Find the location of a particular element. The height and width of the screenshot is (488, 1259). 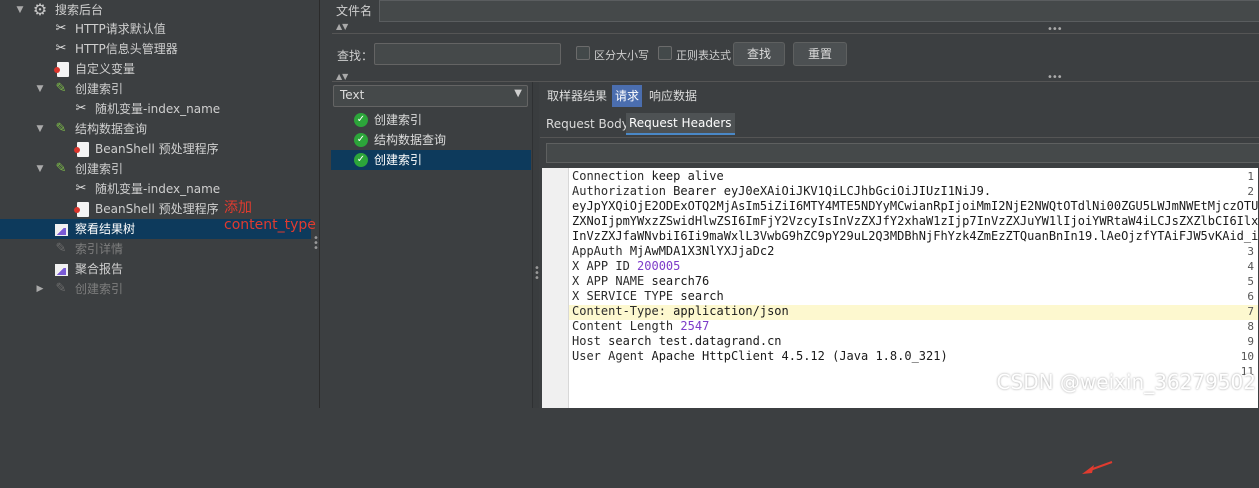

watermark: CSDN @weixin_36279502 is located at coordinates (1126, 382).